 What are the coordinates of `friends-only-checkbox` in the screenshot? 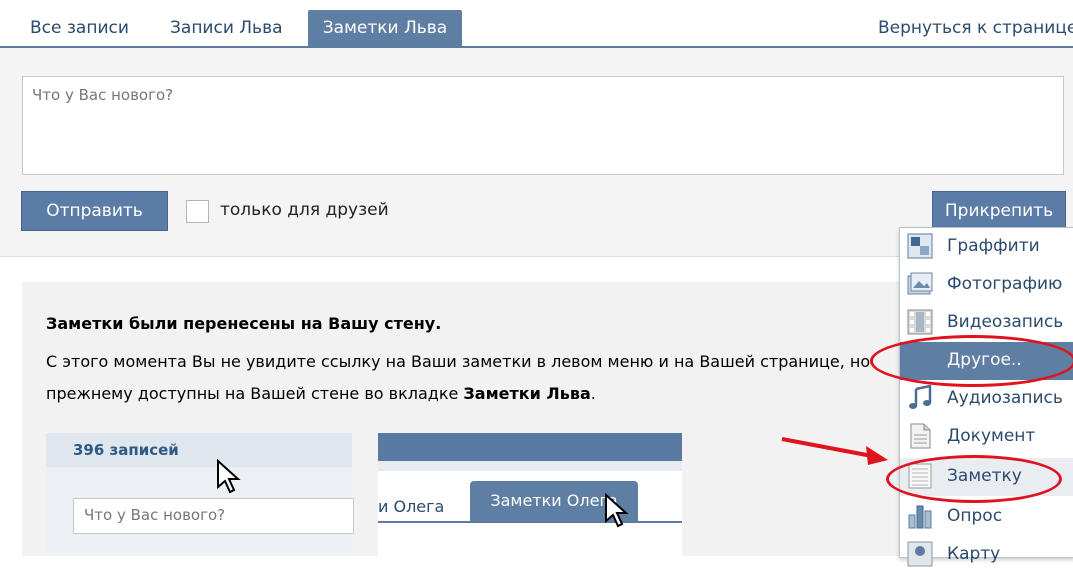 It's located at (197, 211).